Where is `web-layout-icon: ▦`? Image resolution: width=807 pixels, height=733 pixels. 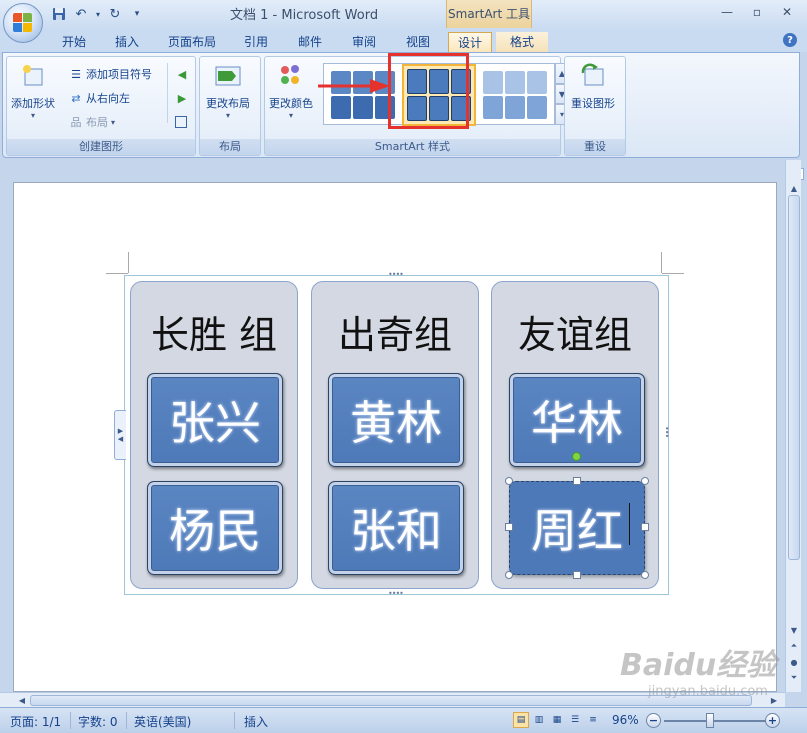
web-layout-icon: ▦ is located at coordinates (557, 720).